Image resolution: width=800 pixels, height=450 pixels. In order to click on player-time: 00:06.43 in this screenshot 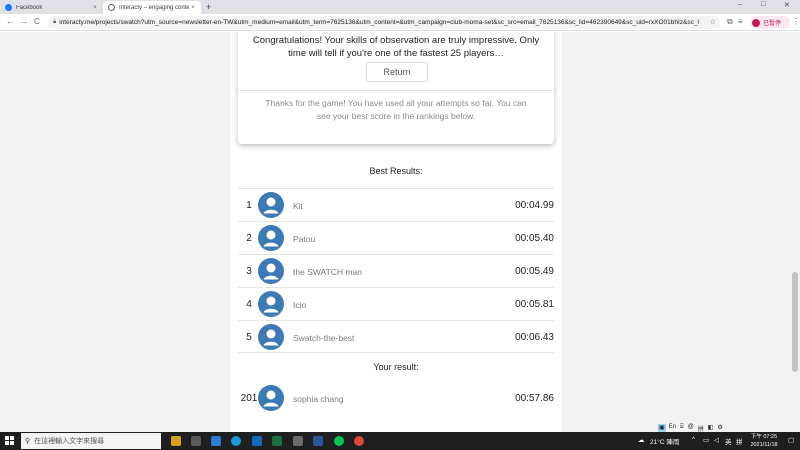, I will do `click(534, 337)`.